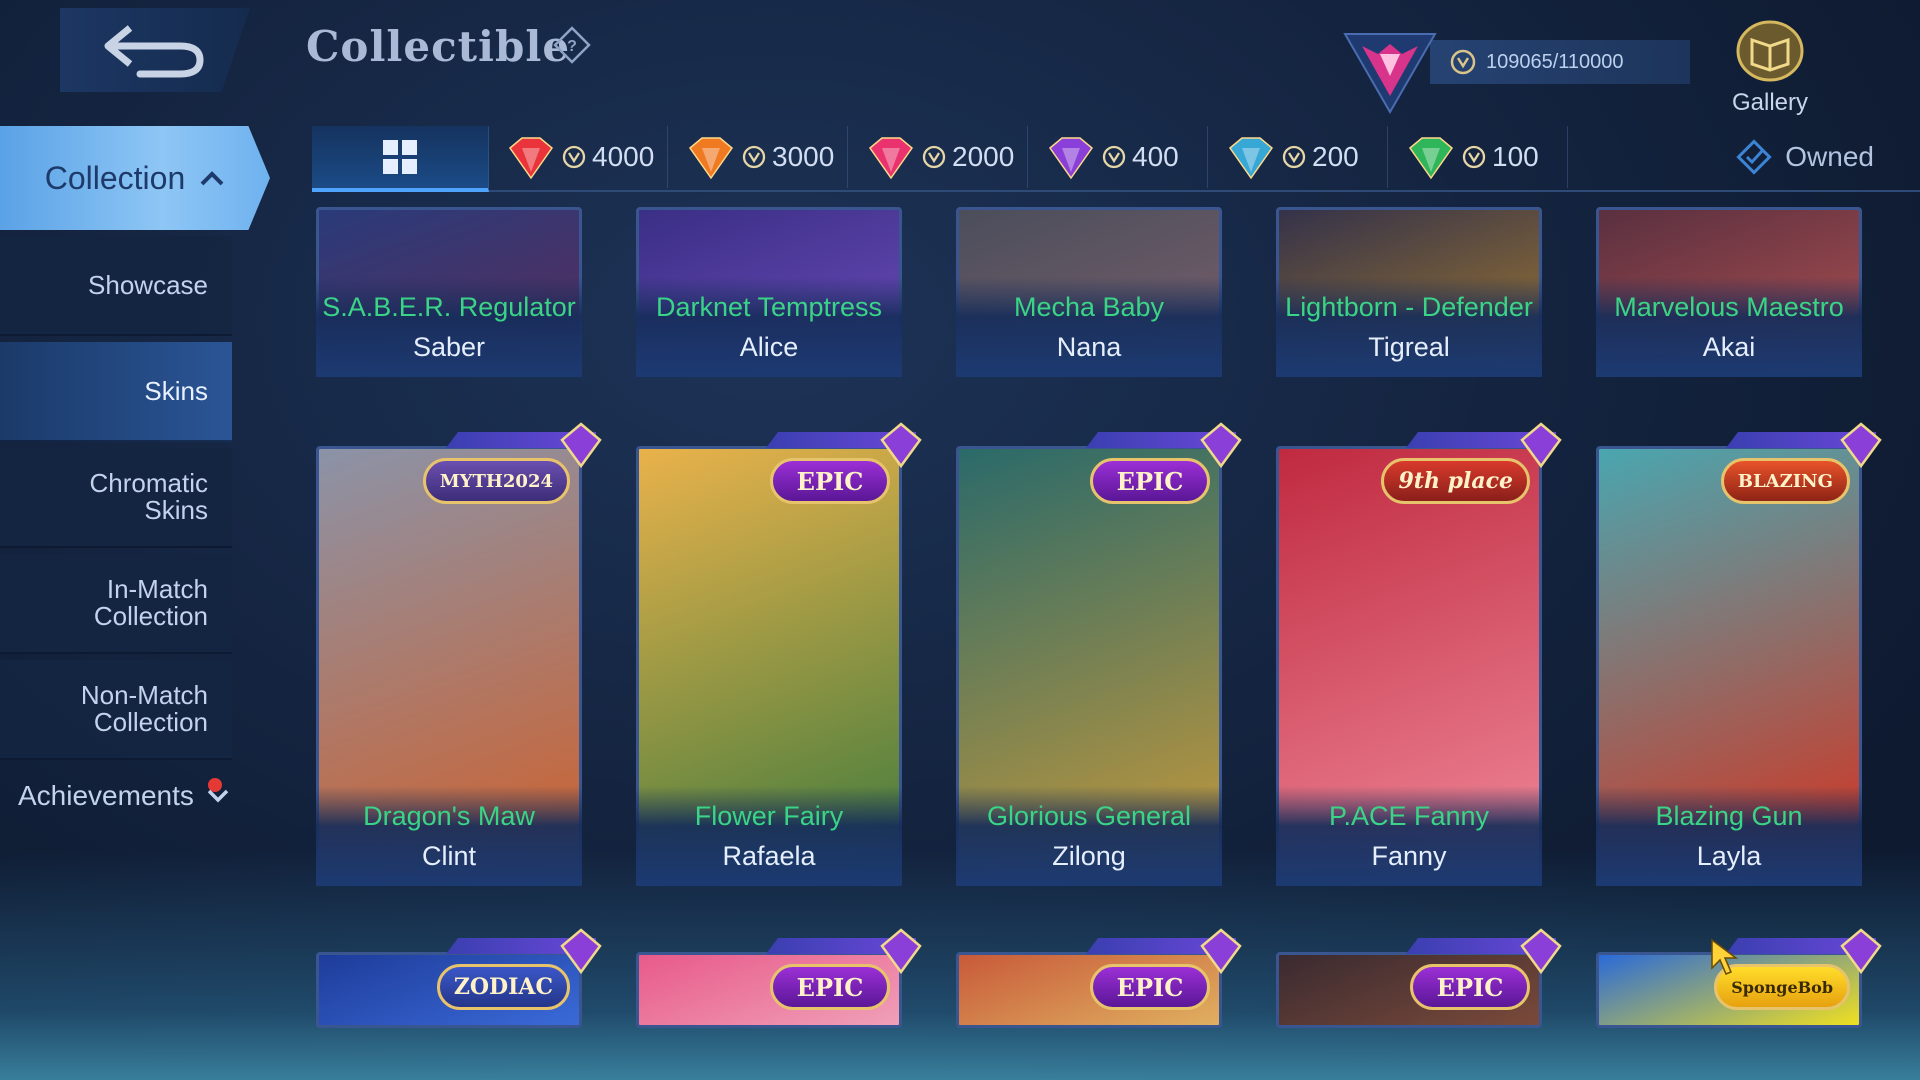  I want to click on skin-card: EPIC Flower Fairy Rafaela, so click(779, 654).